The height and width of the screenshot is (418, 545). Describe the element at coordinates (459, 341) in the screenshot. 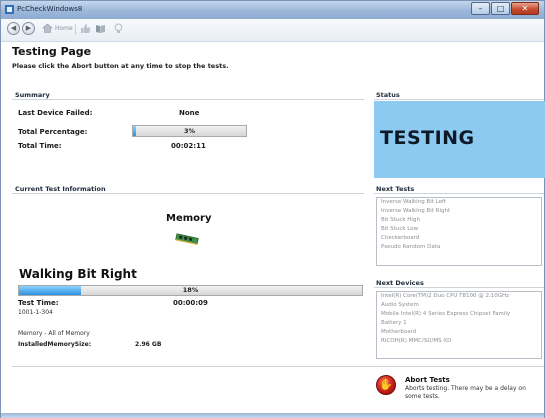

I see `next-device-item: RICOH(R) MMC/SD/MS XD` at that location.